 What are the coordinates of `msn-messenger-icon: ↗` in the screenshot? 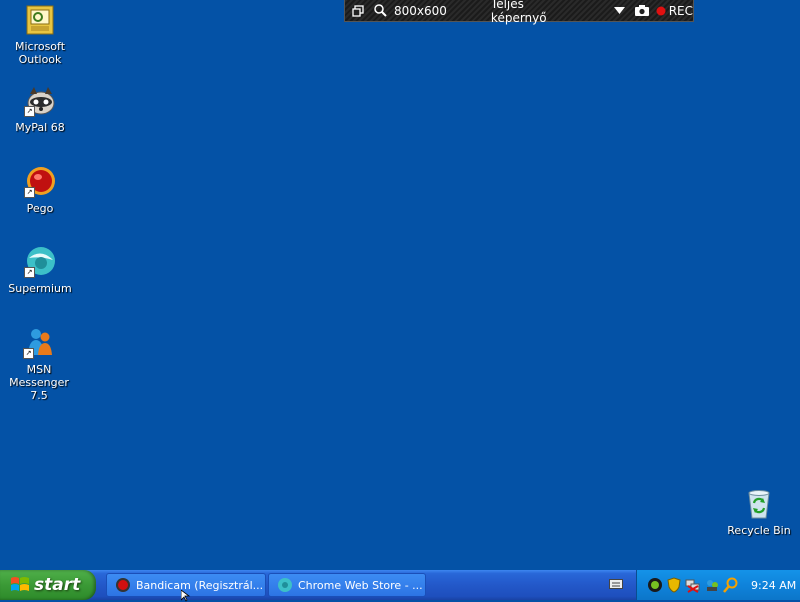 It's located at (39, 343).